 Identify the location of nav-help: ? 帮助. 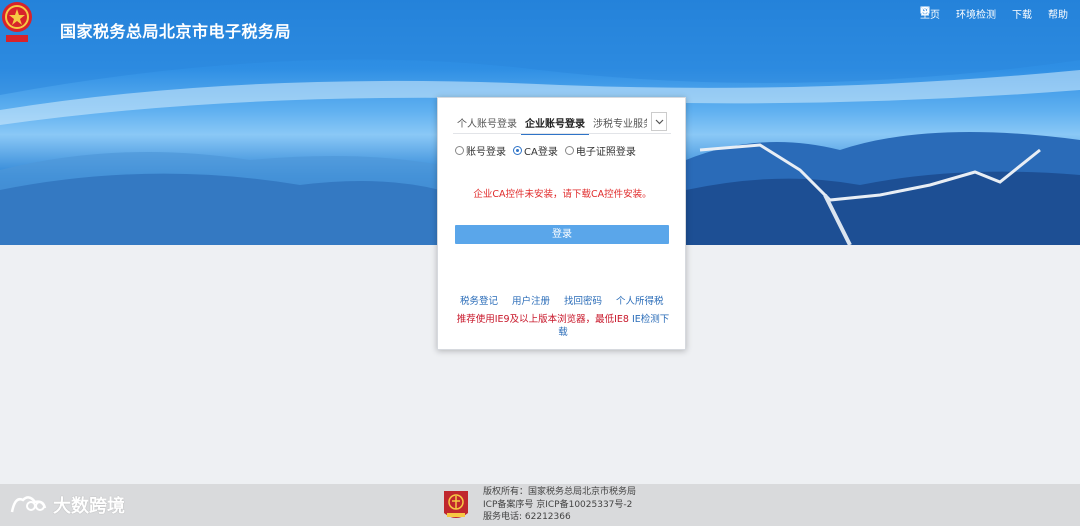
(994, 13).